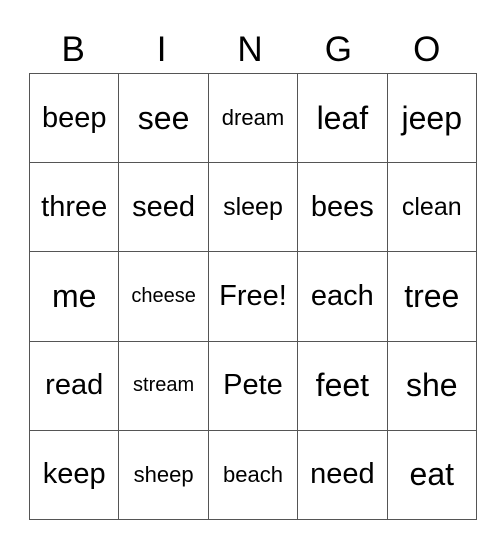 This screenshot has height=544, width=500. Describe the element at coordinates (427, 49) in the screenshot. I see `header-letter-o: O` at that location.